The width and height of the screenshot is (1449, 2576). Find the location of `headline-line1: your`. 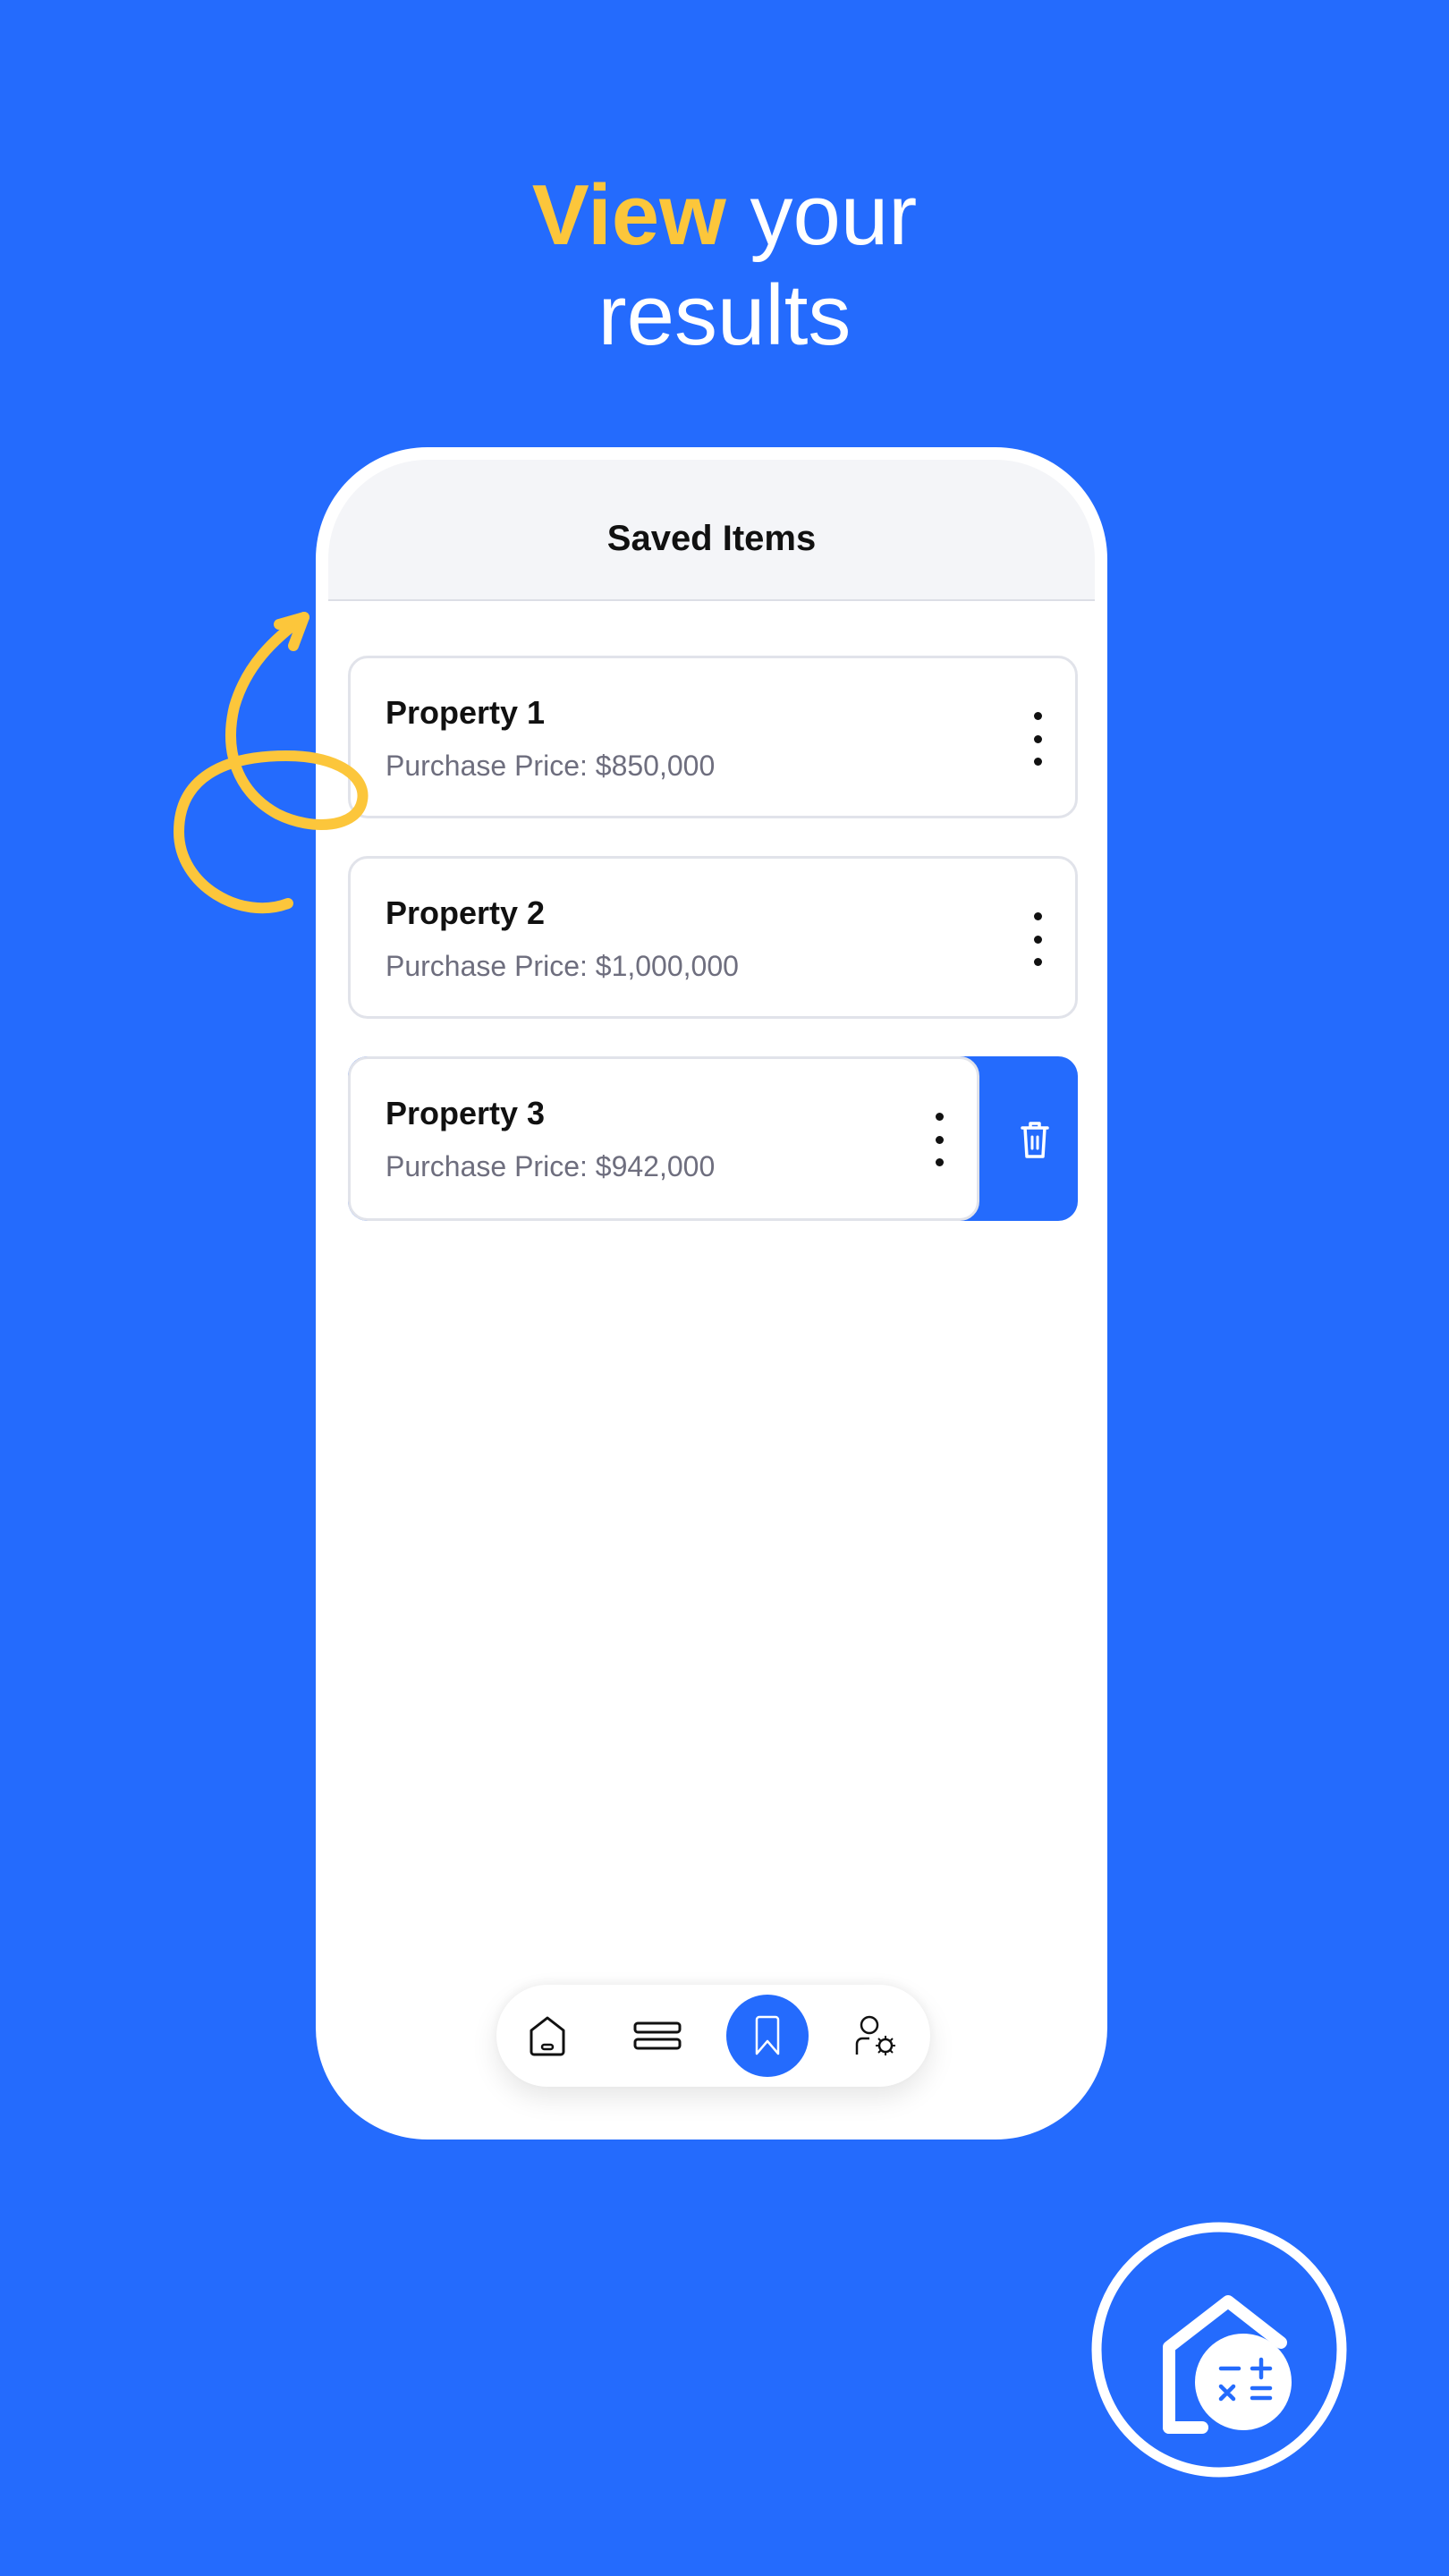

headline-line1: your is located at coordinates (821, 215).